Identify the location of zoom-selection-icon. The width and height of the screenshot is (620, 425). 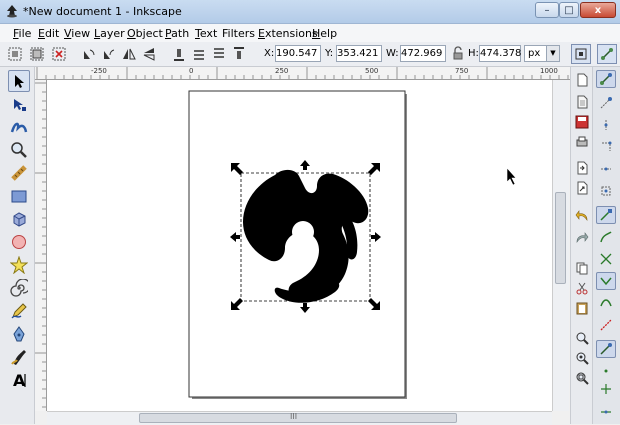
(582, 338).